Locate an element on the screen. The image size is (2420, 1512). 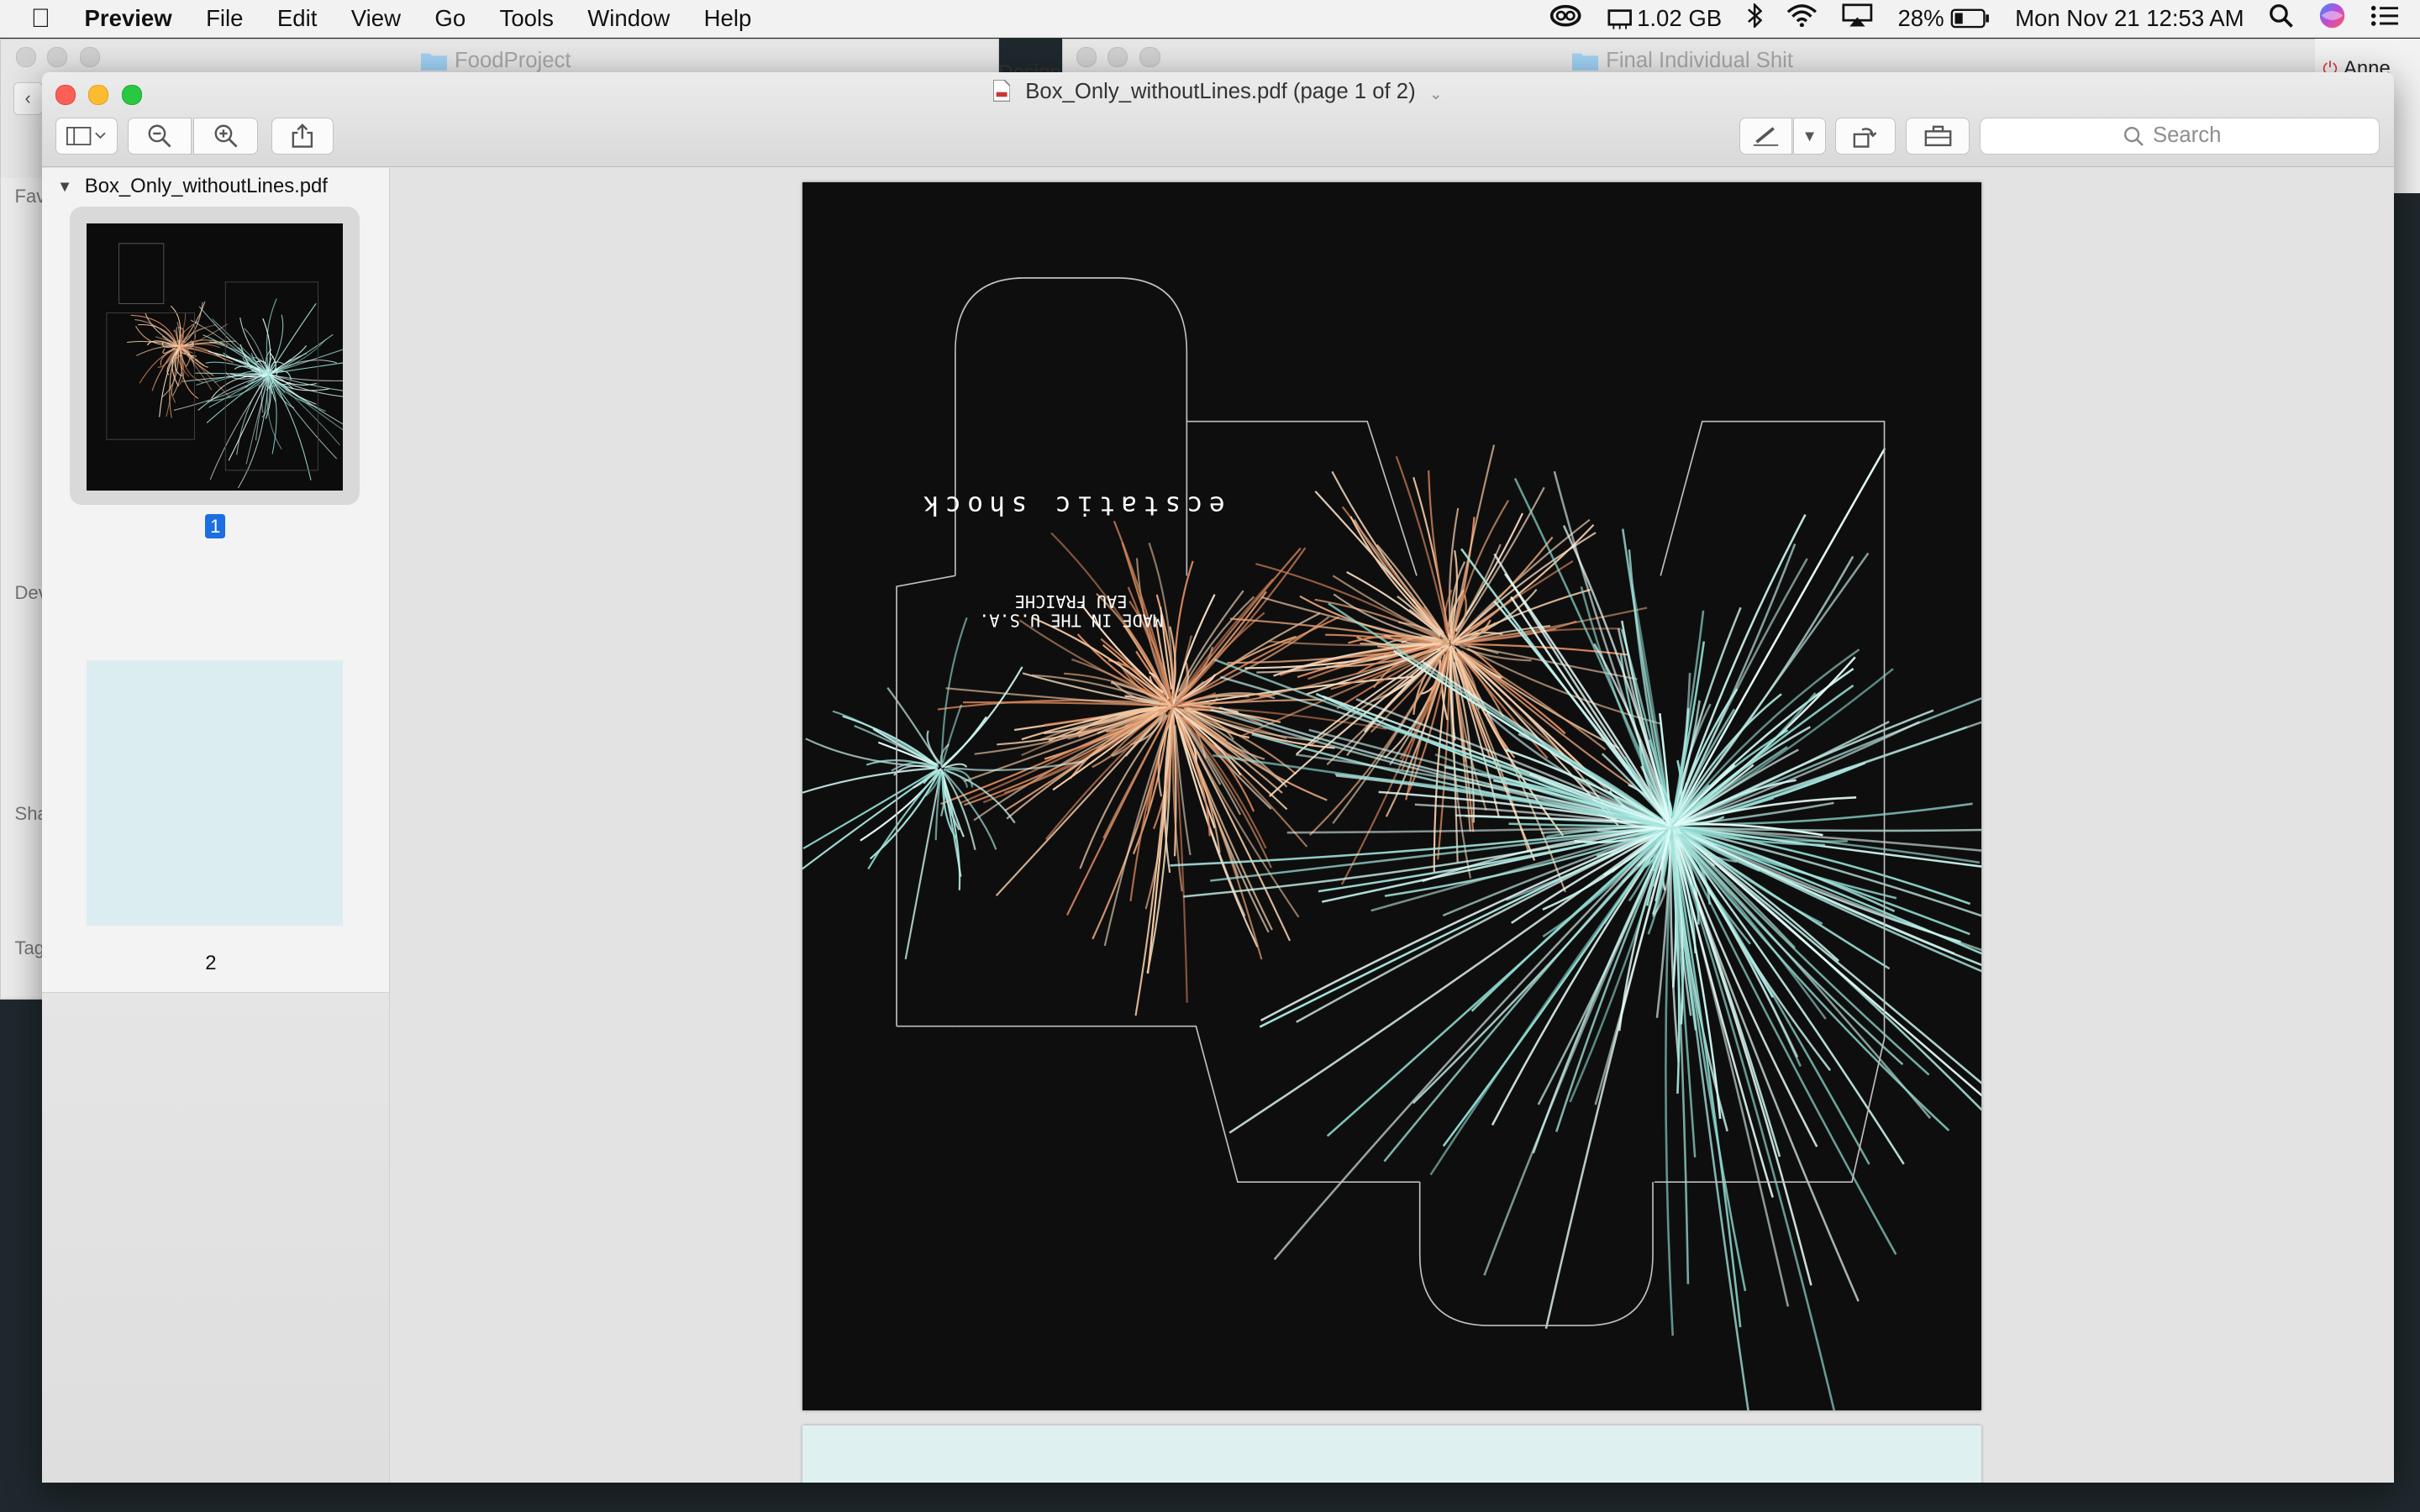
zoom-in-button is located at coordinates (225, 136).